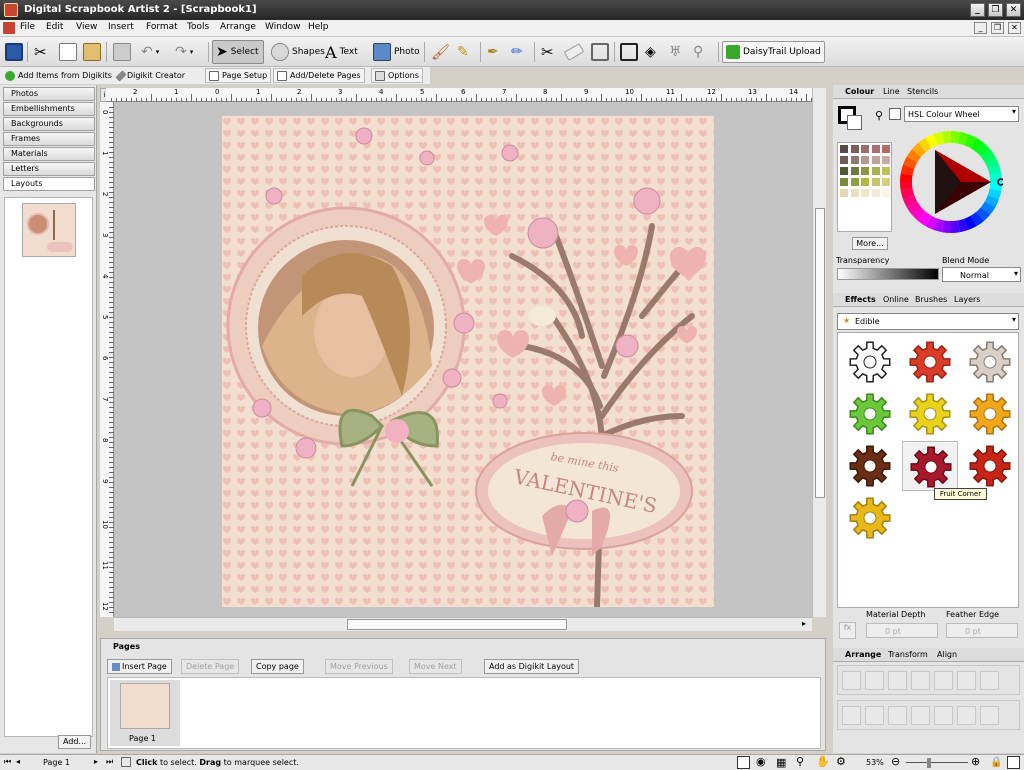 The image size is (1024, 770). I want to click on shapes-tool: Shapes, so click(298, 52).